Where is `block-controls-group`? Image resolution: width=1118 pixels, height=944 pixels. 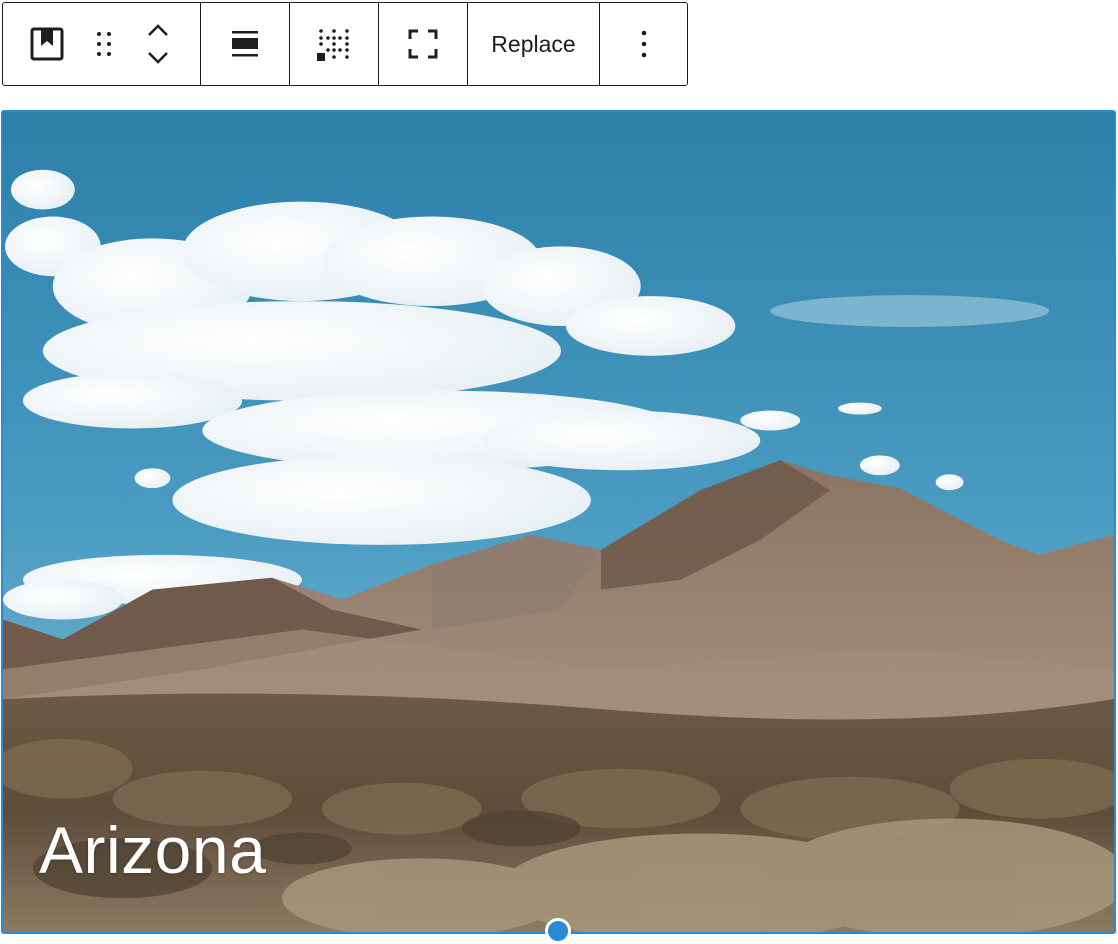 block-controls-group is located at coordinates (102, 44).